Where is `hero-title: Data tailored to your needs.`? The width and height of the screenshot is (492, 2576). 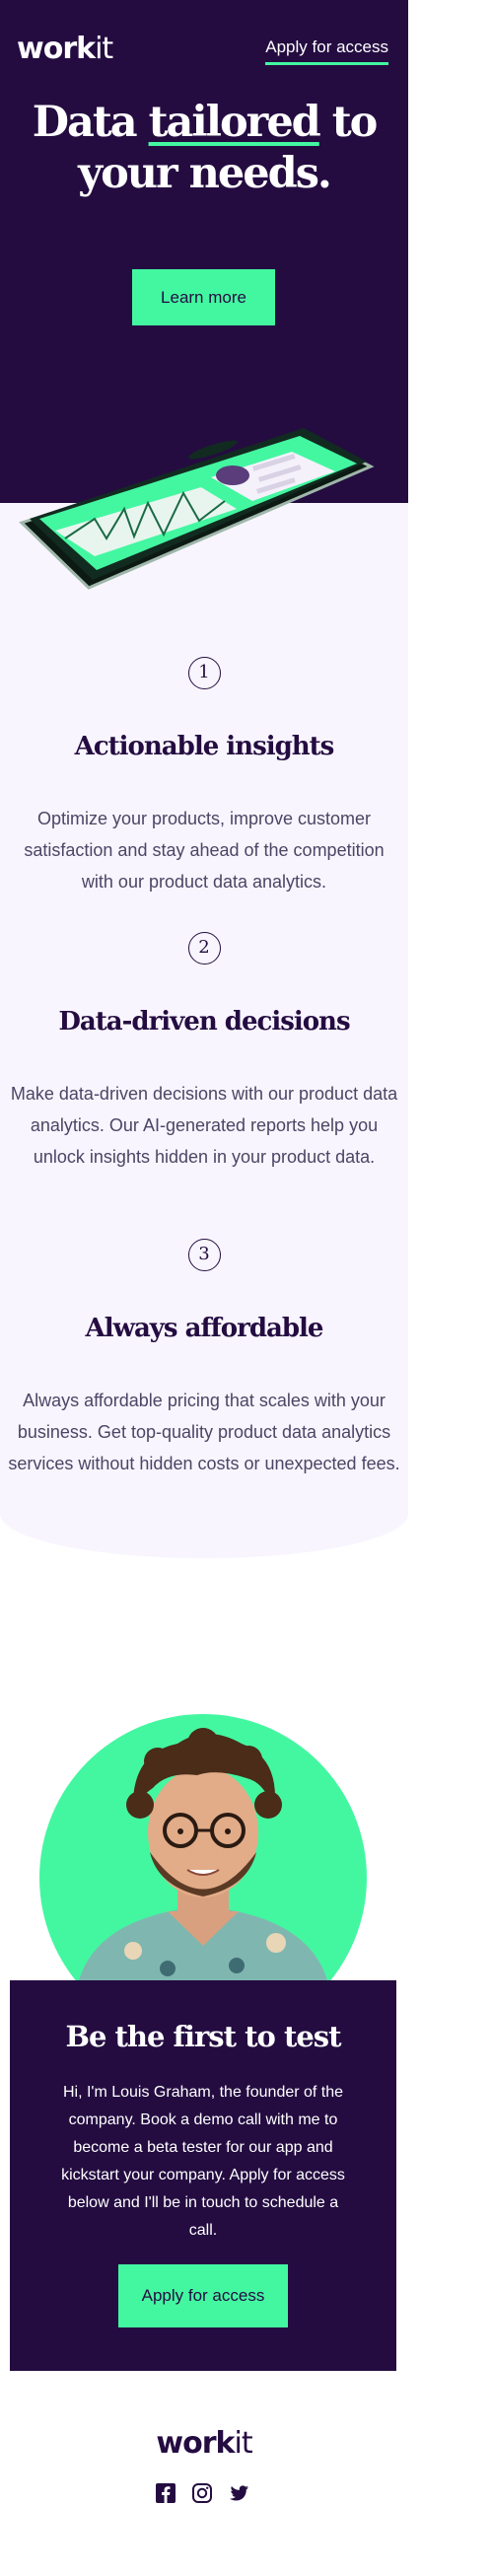 hero-title: Data tailored to your needs. is located at coordinates (204, 148).